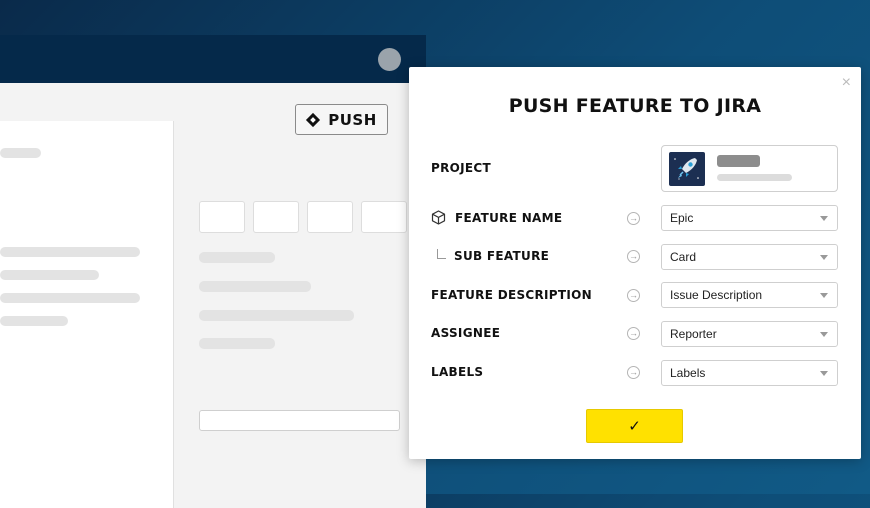 Image resolution: width=870 pixels, height=508 pixels. I want to click on push-button: PUSH, so click(341, 119).